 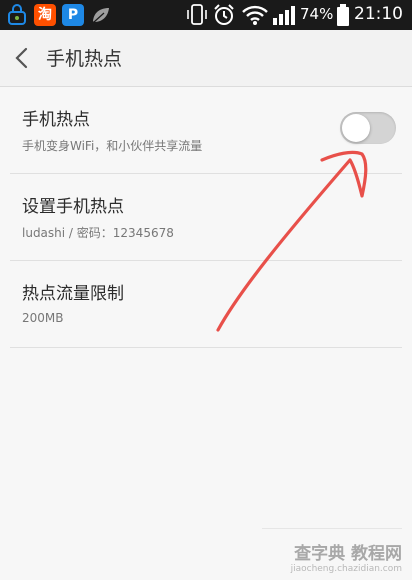 I want to click on system-status: 74% 21:10, so click(x=296, y=15).